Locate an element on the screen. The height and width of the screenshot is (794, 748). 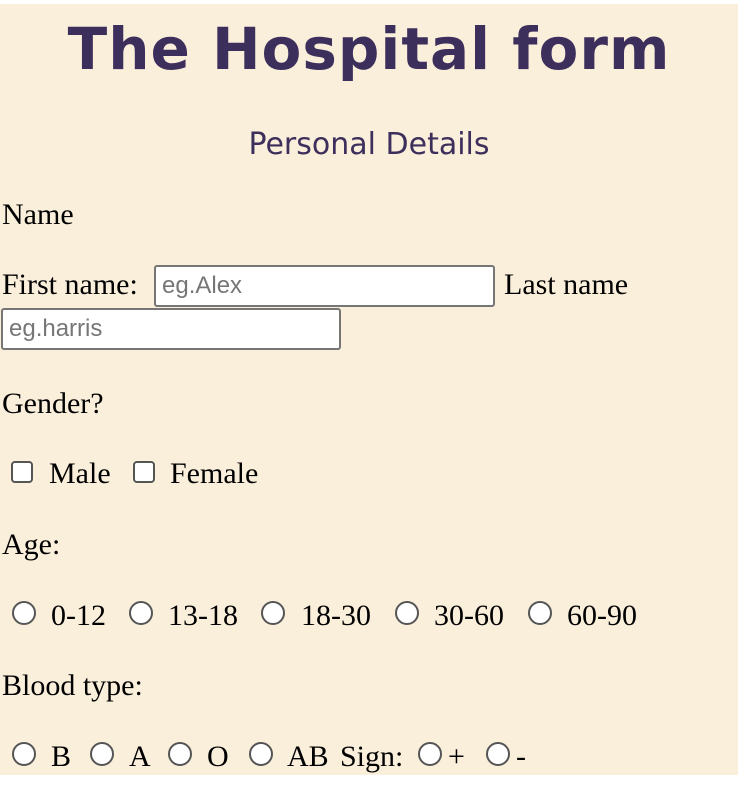
sign-label-minus: - is located at coordinates (521, 756).